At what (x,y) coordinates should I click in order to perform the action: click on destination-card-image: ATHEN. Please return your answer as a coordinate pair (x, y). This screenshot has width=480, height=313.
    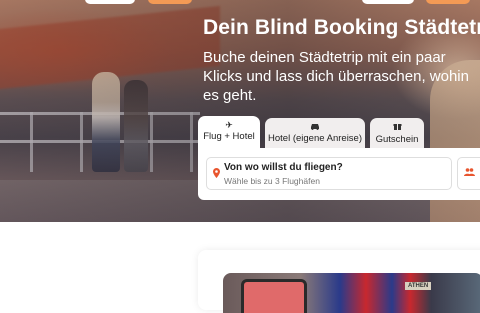
    Looking at the image, I should click on (351, 293).